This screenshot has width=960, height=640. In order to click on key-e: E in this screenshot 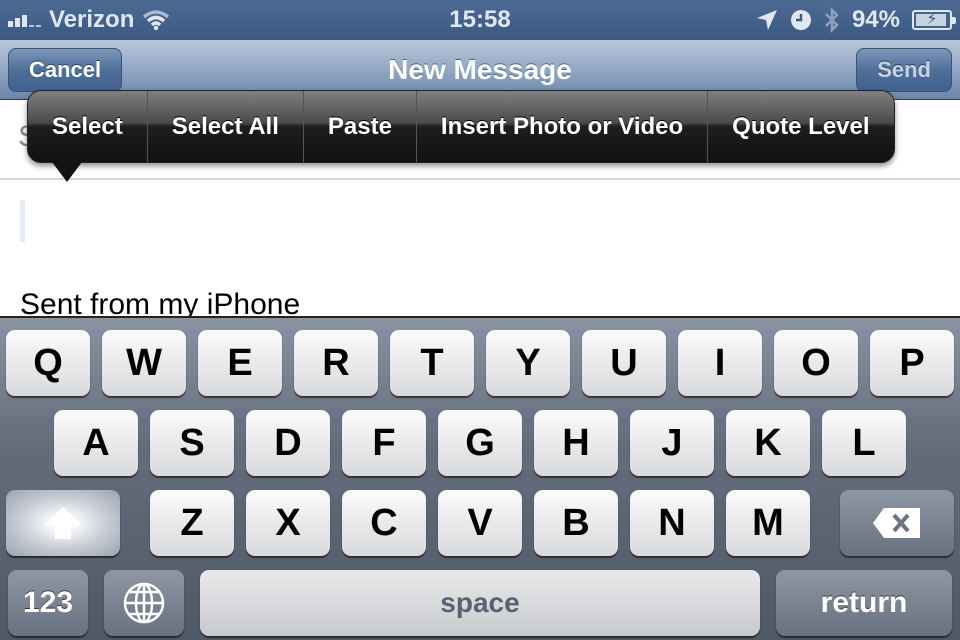, I will do `click(240, 363)`.